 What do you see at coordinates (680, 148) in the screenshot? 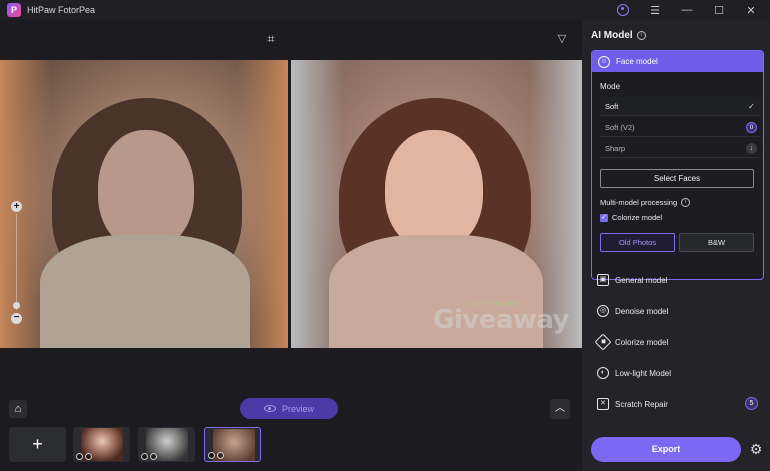
I see `mode-option-sharp: Sharp ↓` at bounding box center [680, 148].